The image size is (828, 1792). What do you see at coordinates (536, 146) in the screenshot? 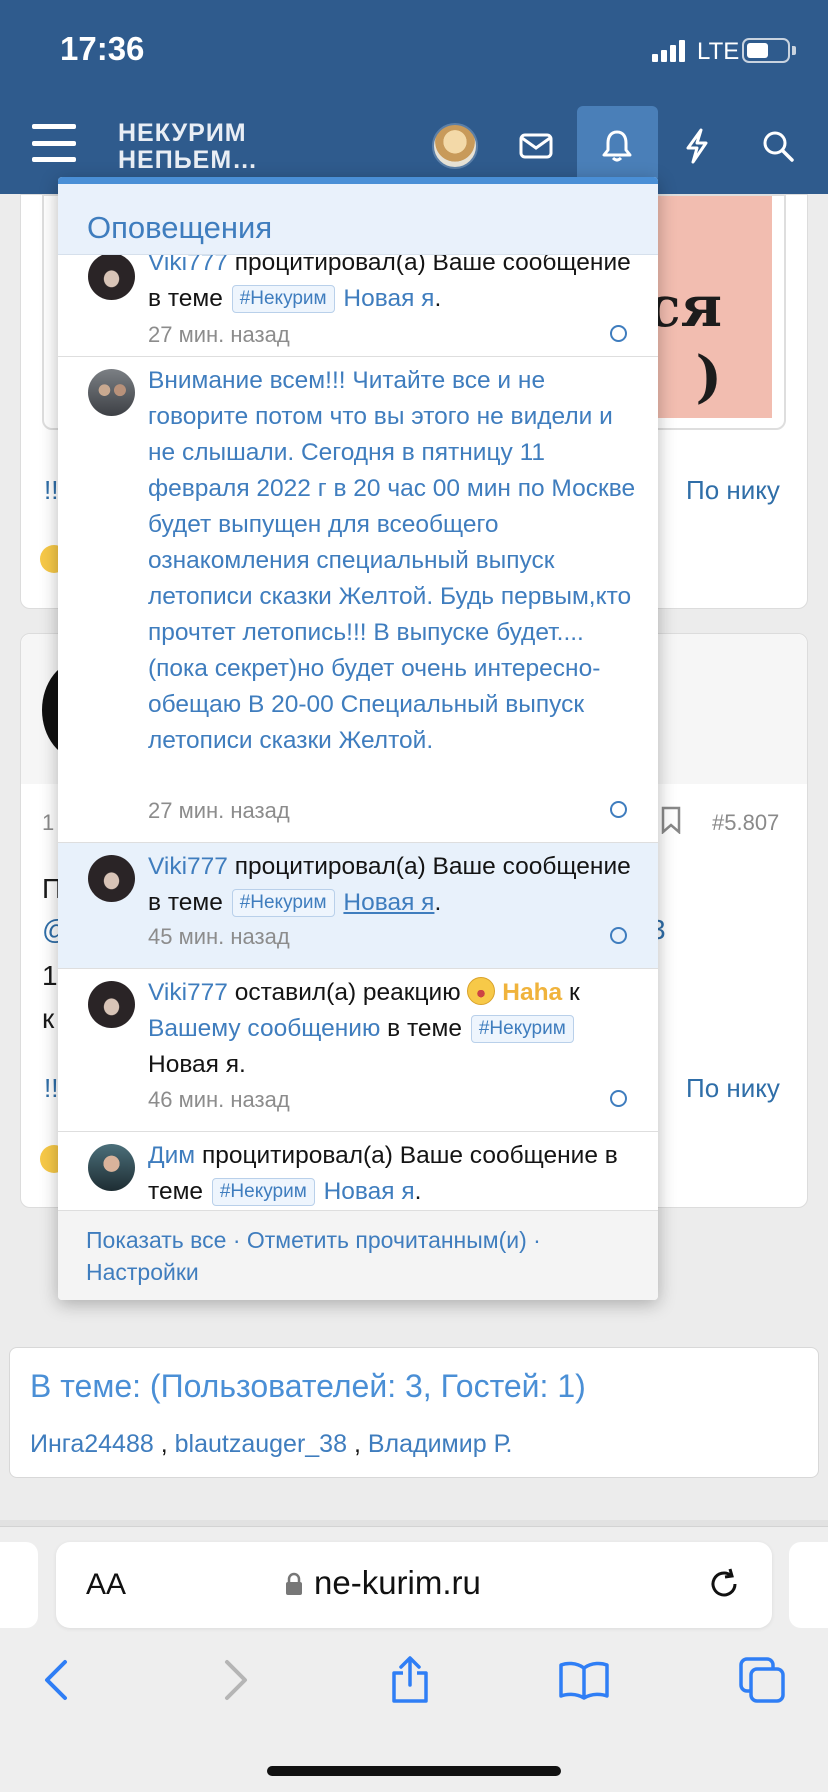
I see `mail-icon` at bounding box center [536, 146].